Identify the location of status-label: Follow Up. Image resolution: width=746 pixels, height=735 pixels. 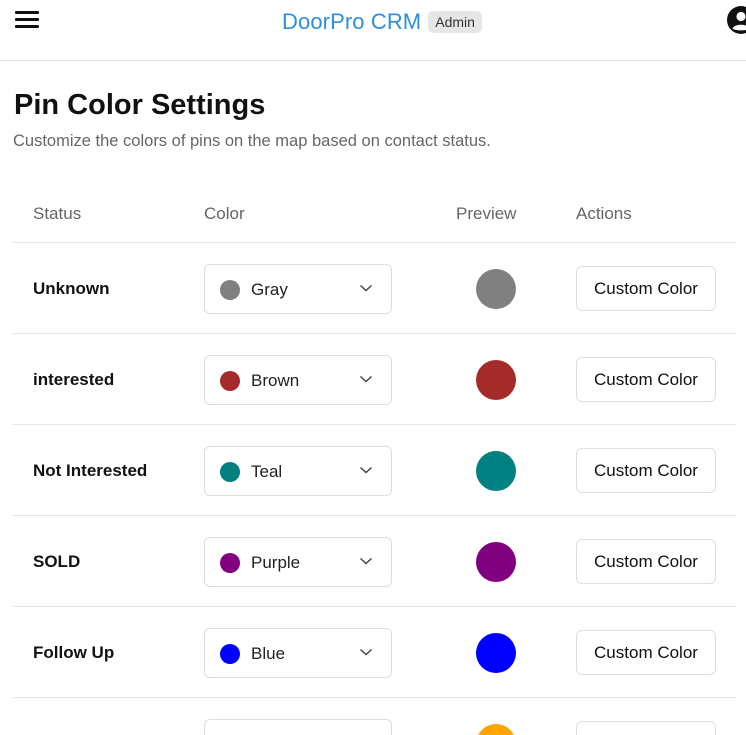
(74, 652).